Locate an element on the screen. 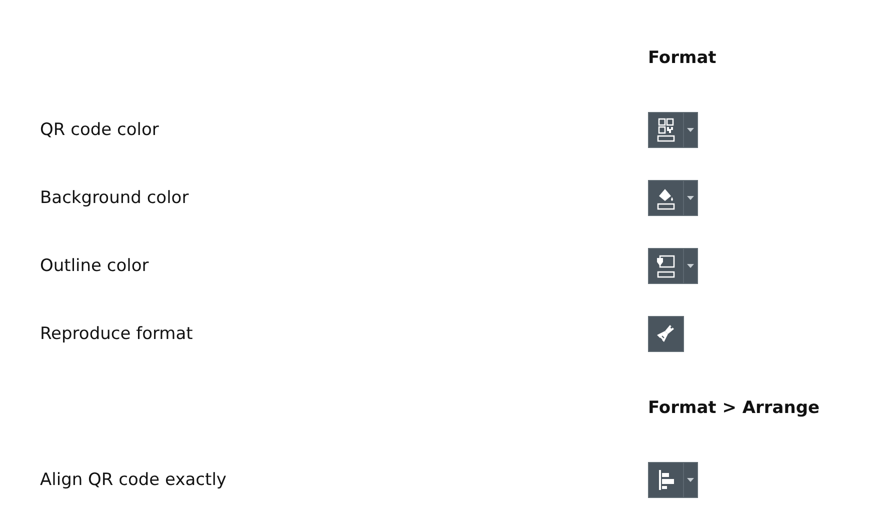 Image resolution: width=887 pixels, height=525 pixels. qr-code-button is located at coordinates (666, 130).